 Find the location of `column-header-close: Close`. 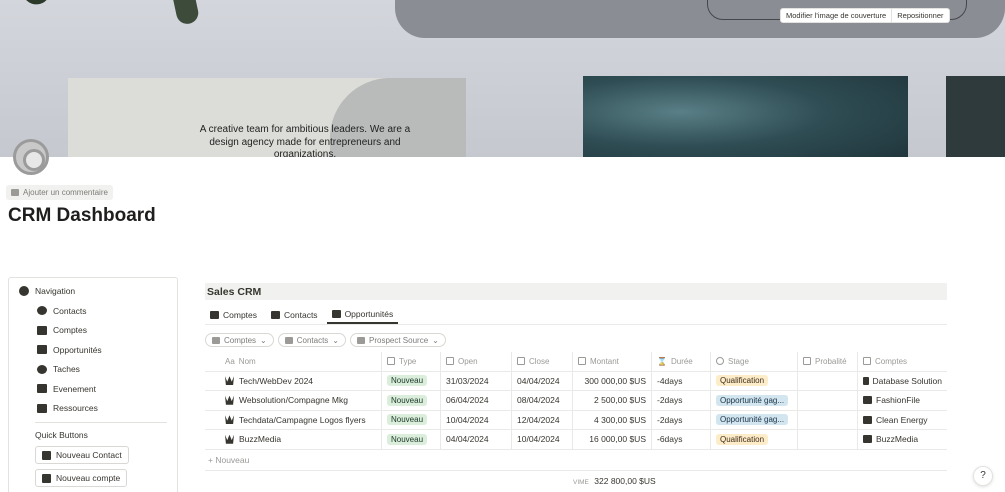

column-header-close: Close is located at coordinates (542, 361).